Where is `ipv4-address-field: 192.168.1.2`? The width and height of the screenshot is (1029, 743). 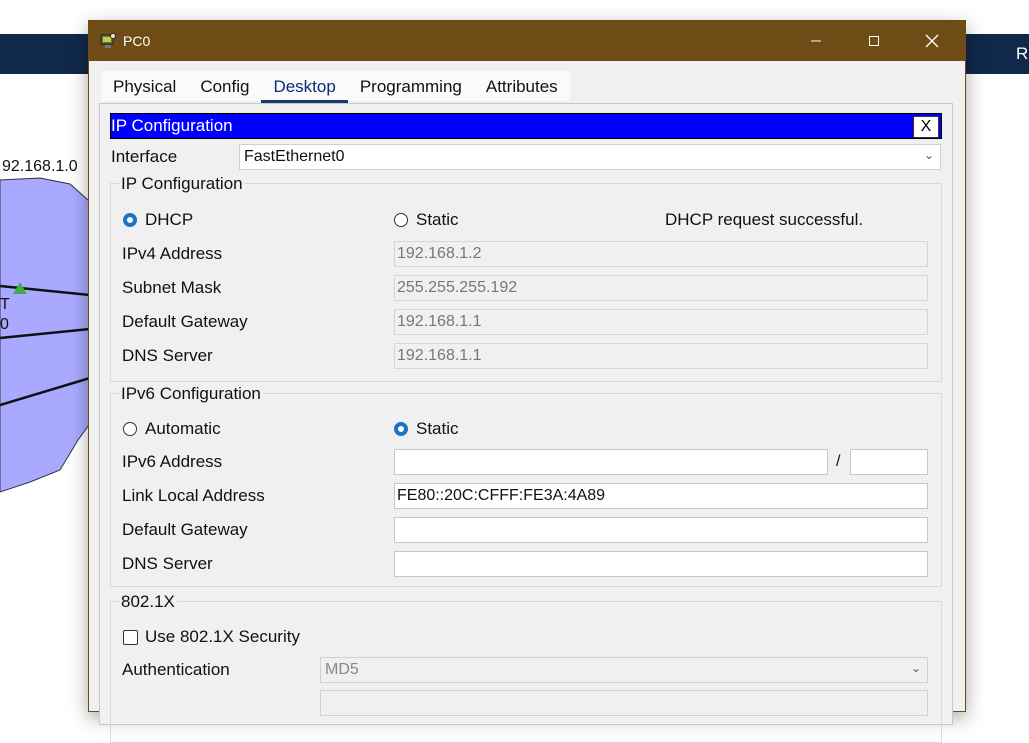 ipv4-address-field: 192.168.1.2 is located at coordinates (661, 254).